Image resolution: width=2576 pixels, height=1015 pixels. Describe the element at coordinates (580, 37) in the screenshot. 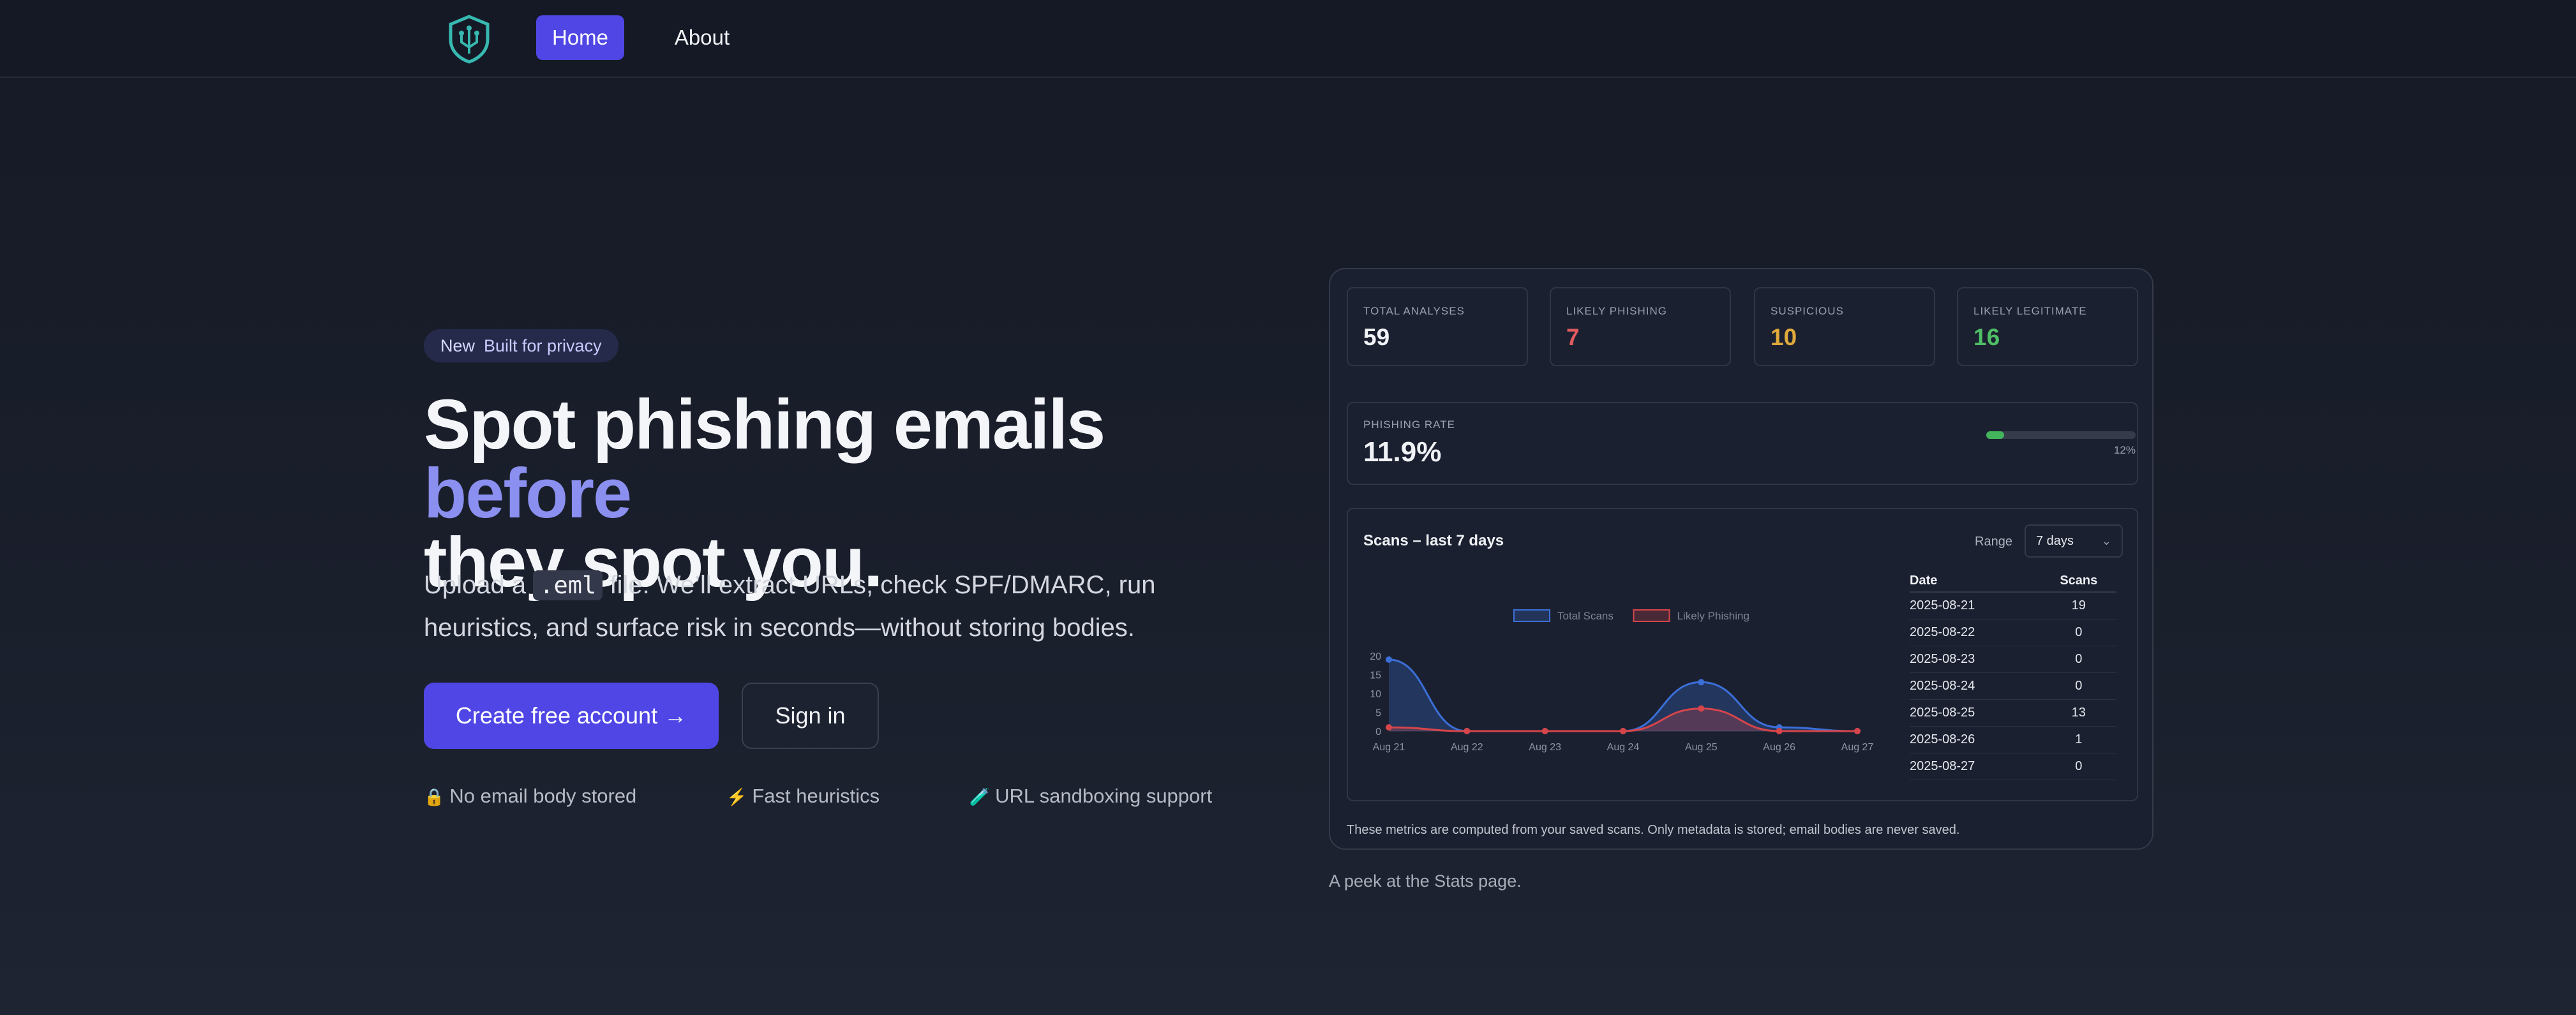

I see `nav-home-link: Home` at that location.